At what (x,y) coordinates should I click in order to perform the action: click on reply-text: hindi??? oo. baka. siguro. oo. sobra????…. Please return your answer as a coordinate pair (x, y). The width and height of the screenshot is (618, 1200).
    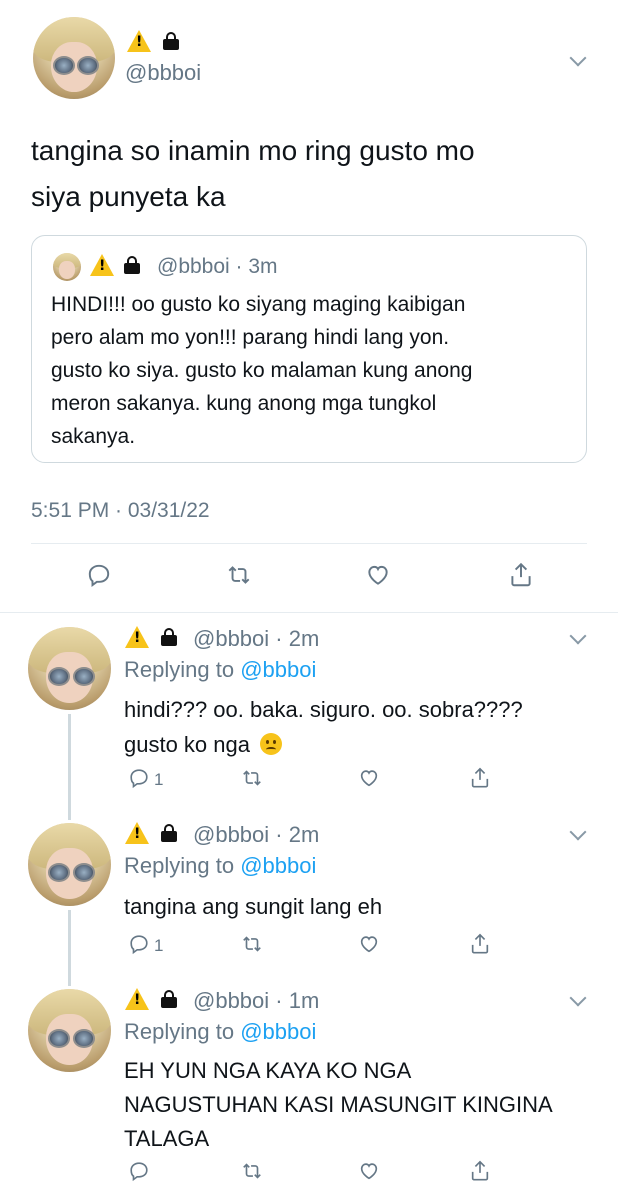
    Looking at the image, I should click on (323, 727).